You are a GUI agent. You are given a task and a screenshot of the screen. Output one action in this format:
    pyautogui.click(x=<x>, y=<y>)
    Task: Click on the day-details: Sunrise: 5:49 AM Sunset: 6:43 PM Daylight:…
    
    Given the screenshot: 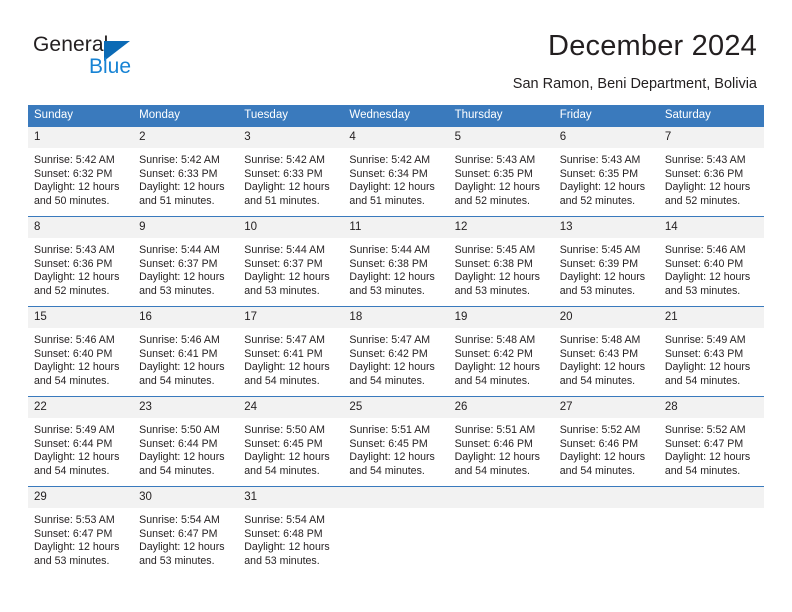 What is the action you would take?
    pyautogui.click(x=711, y=358)
    